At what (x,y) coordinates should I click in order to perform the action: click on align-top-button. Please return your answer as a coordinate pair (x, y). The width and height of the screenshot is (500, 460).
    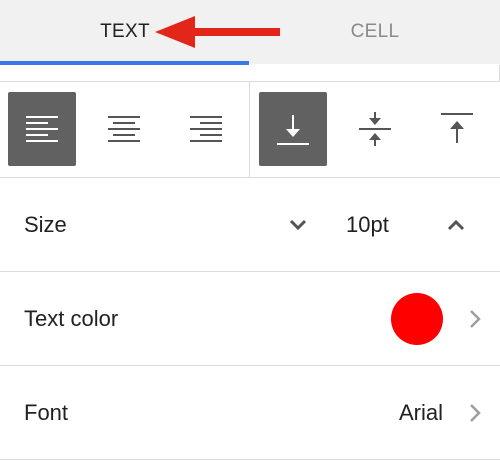
    Looking at the image, I should click on (457, 129).